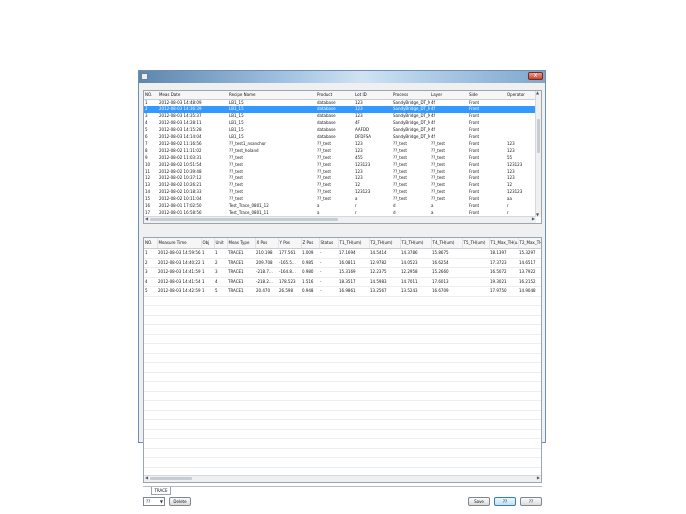 The image size is (686, 514). What do you see at coordinates (241, 282) in the screenshot?
I see `table-cell: TRACE1` at bounding box center [241, 282].